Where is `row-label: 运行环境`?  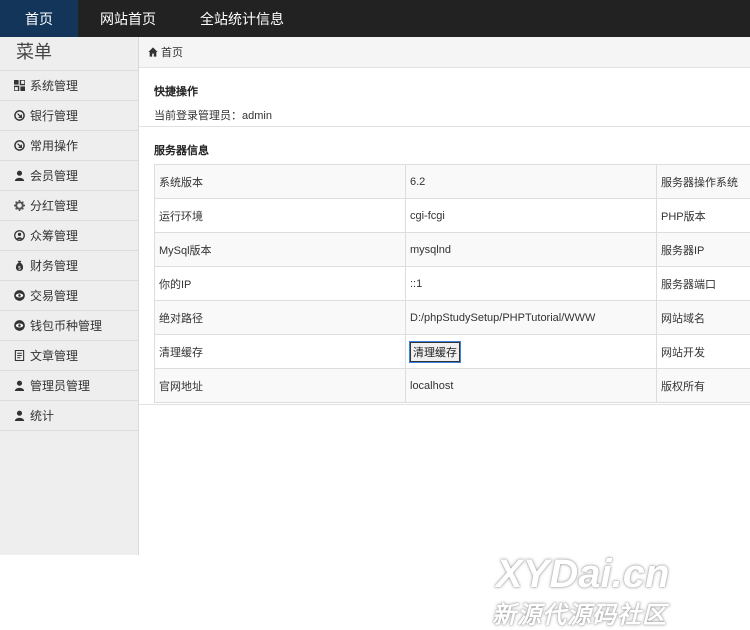 row-label: 运行环境 is located at coordinates (280, 216).